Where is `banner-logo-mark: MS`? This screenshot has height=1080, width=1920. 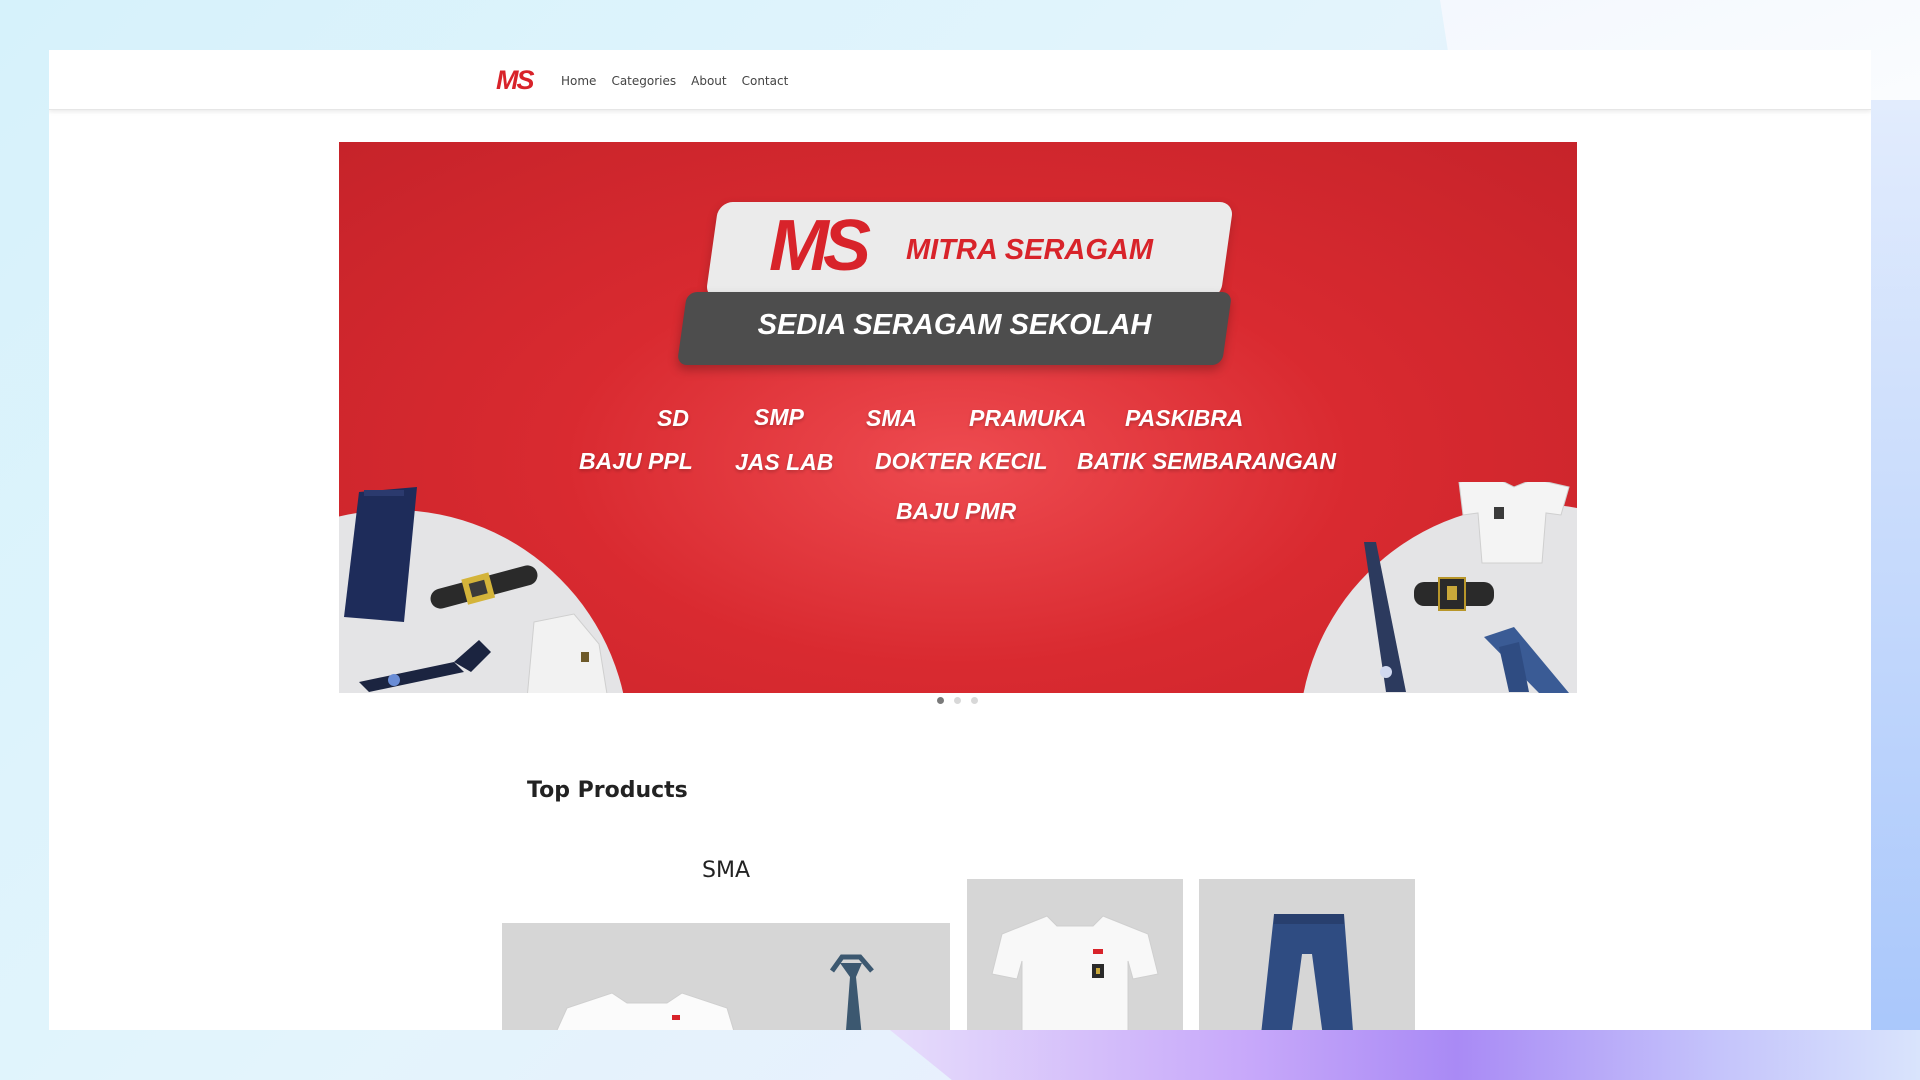 banner-logo-mark: MS is located at coordinates (820, 246).